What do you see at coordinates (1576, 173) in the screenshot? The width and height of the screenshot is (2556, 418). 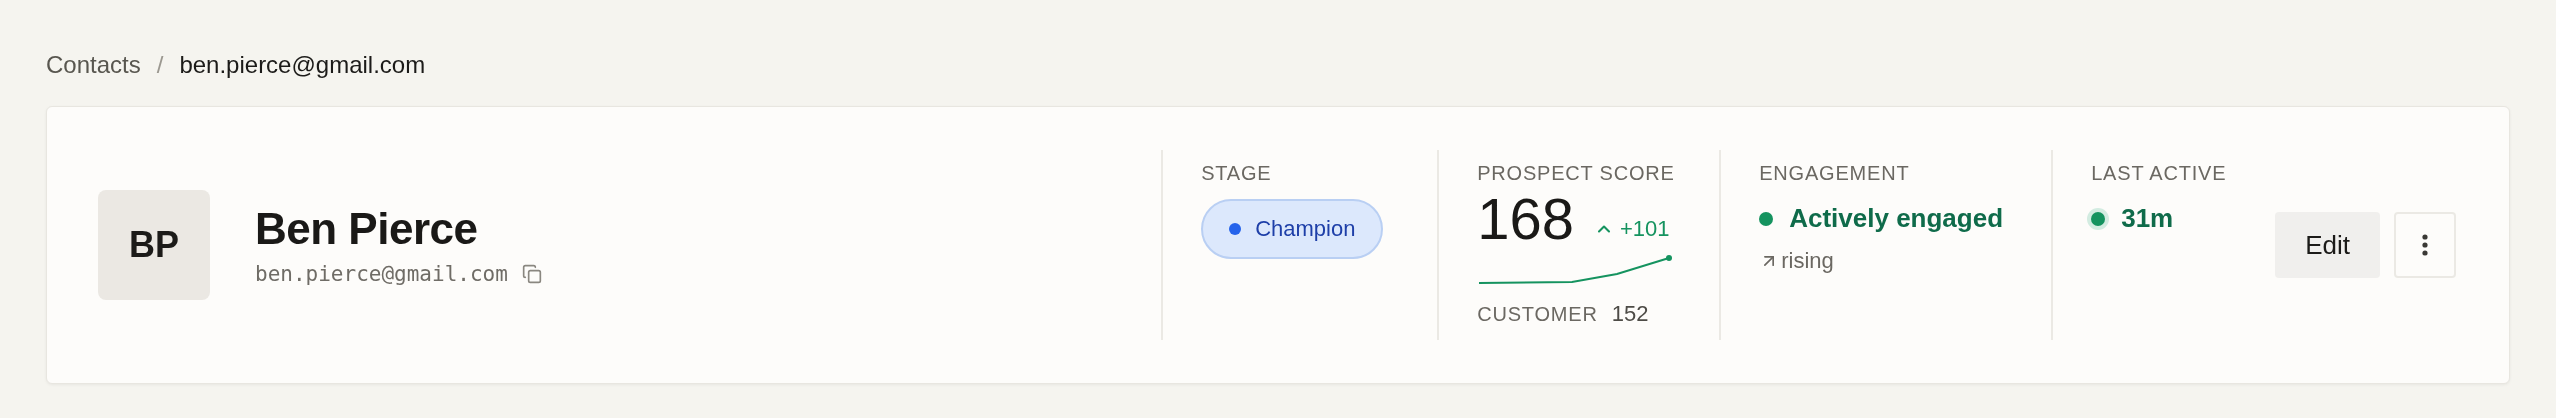 I see `score-label: PROSPECT SCORE` at bounding box center [1576, 173].